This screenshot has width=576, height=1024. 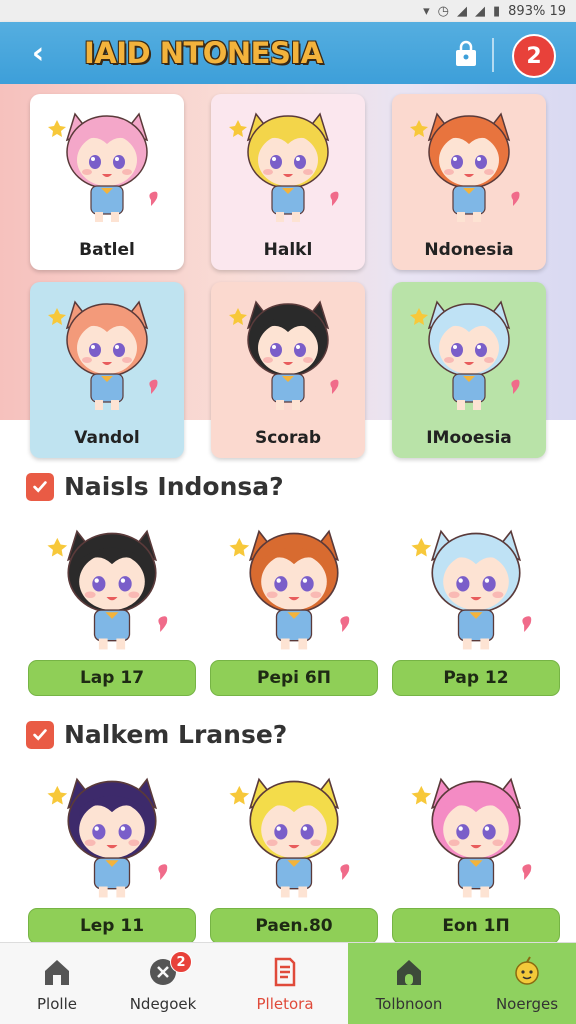 What do you see at coordinates (294, 859) in the screenshot?
I see `sticker-item: Paen.80` at bounding box center [294, 859].